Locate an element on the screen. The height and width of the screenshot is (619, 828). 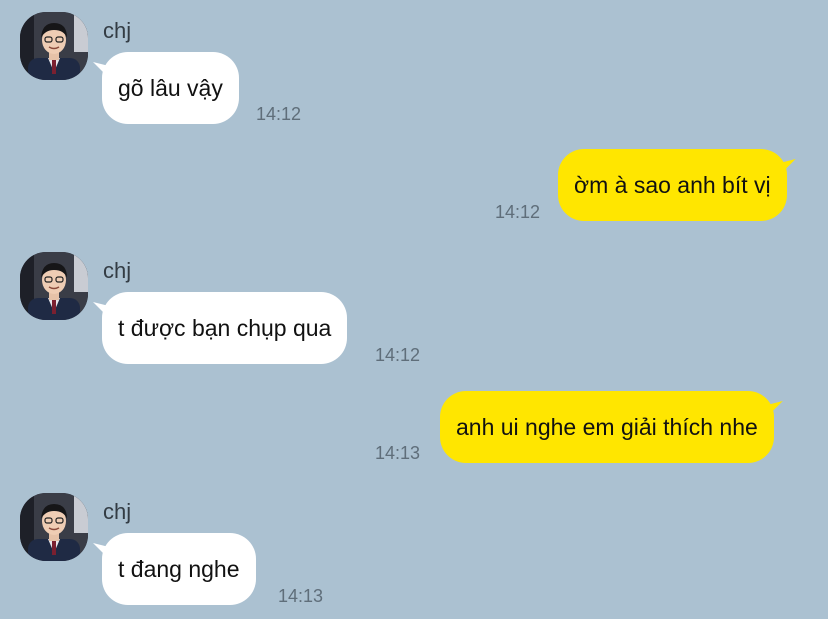
message-bubble: t đang nghe is located at coordinates (179, 569).